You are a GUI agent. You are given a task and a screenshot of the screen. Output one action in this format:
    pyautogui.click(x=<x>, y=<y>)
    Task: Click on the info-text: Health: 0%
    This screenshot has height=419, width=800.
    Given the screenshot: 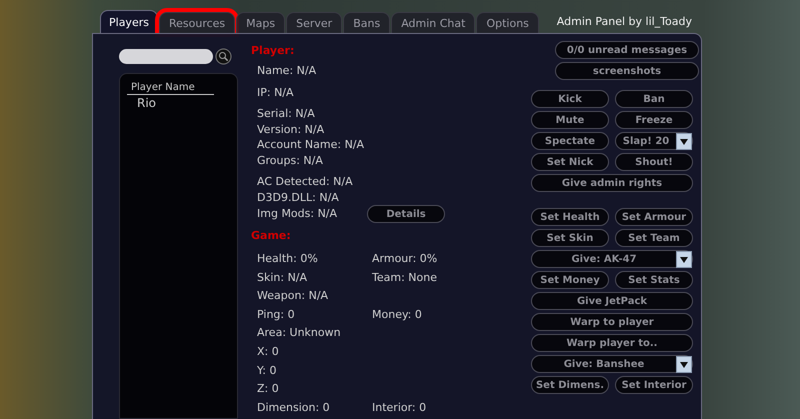 What is the action you would take?
    pyautogui.click(x=288, y=259)
    